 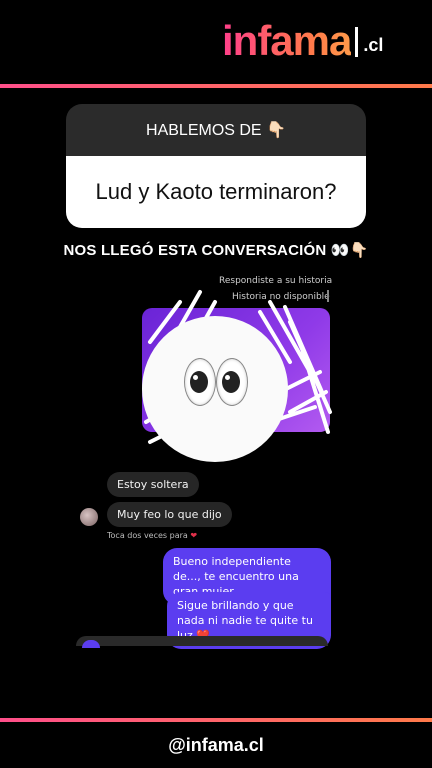 What do you see at coordinates (169, 514) in the screenshot?
I see `received-message: Muy feo lo que dijo` at bounding box center [169, 514].